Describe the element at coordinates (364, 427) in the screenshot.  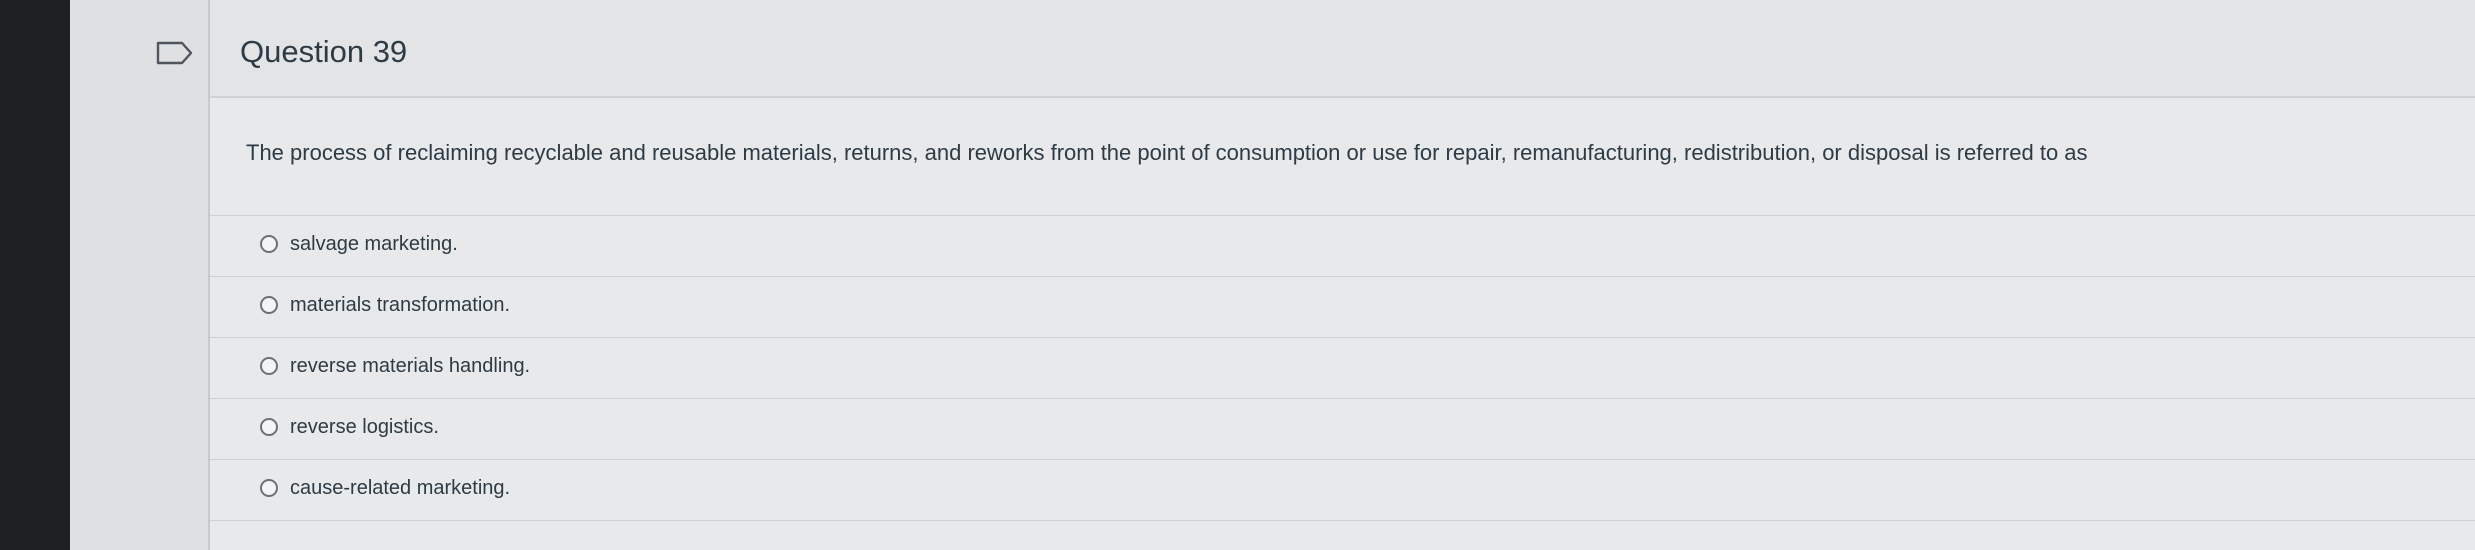
I see `answer-option-label: reverse logistics.` at that location.